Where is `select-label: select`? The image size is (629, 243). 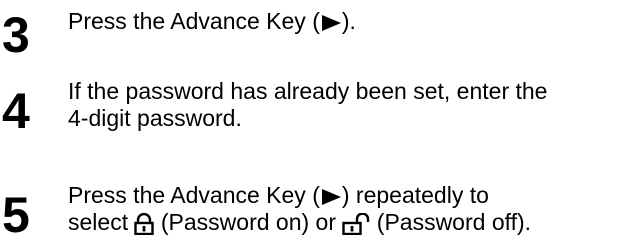 select-label: select is located at coordinates (101, 222).